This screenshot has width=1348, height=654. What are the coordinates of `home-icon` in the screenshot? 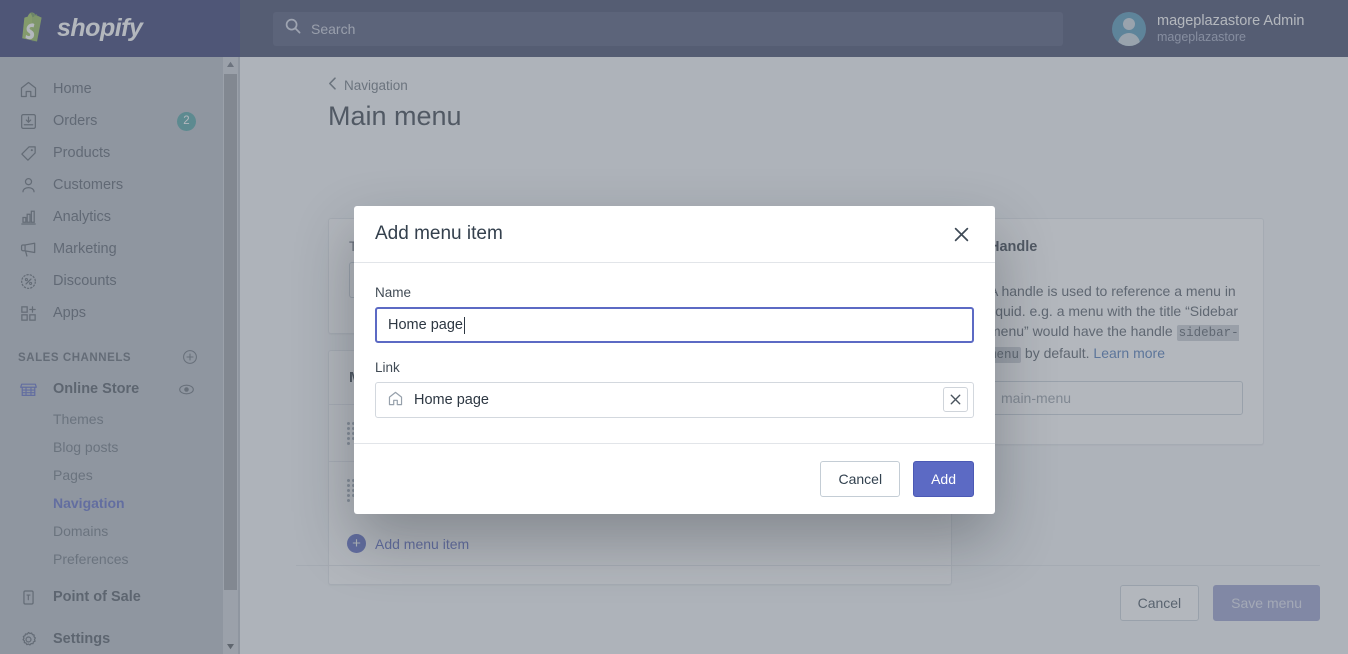 It's located at (395, 400).